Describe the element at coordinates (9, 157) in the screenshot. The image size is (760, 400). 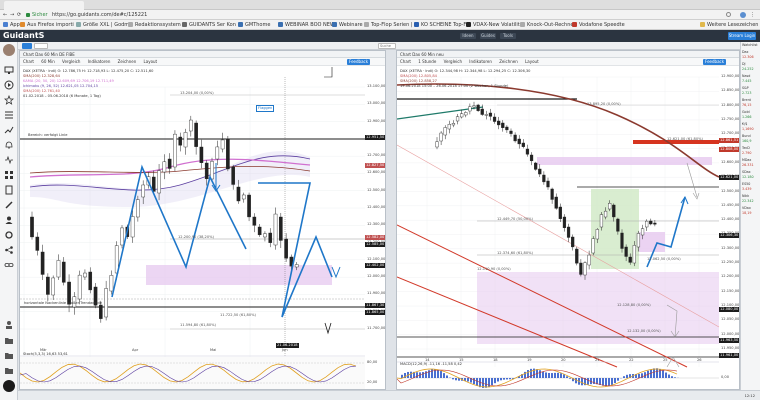
I see `pulse-icon` at that location.